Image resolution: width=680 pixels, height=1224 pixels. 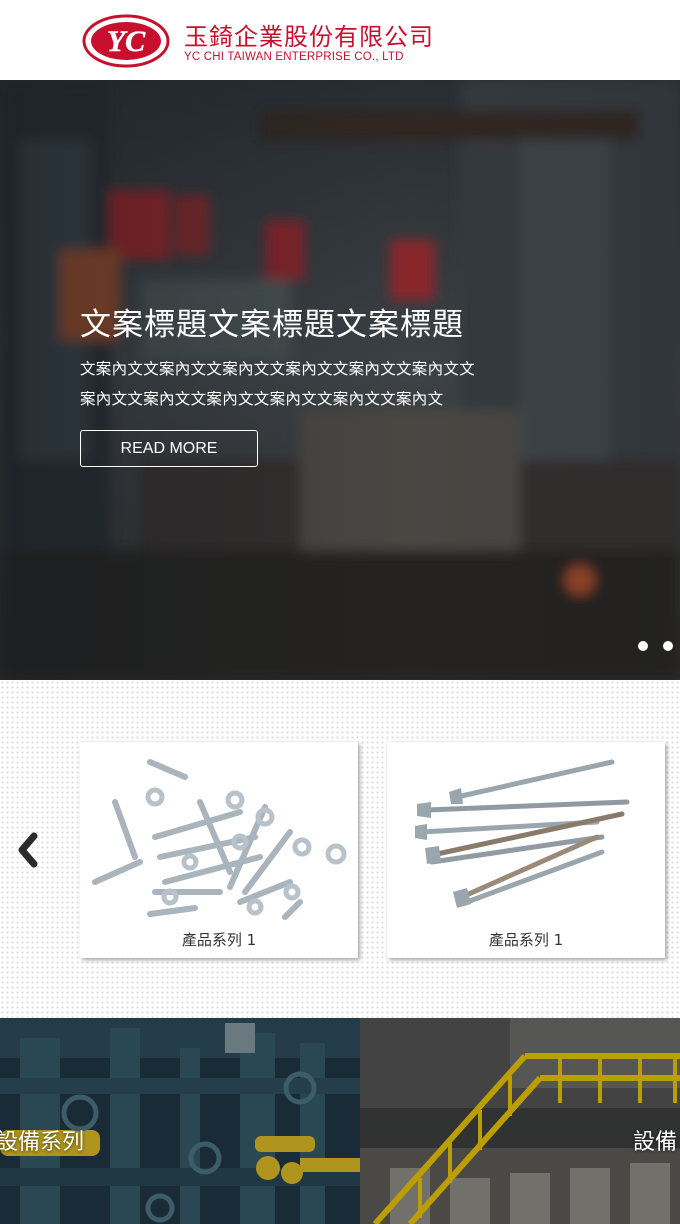 I want to click on category-image-factory, so click(x=520, y=1121).